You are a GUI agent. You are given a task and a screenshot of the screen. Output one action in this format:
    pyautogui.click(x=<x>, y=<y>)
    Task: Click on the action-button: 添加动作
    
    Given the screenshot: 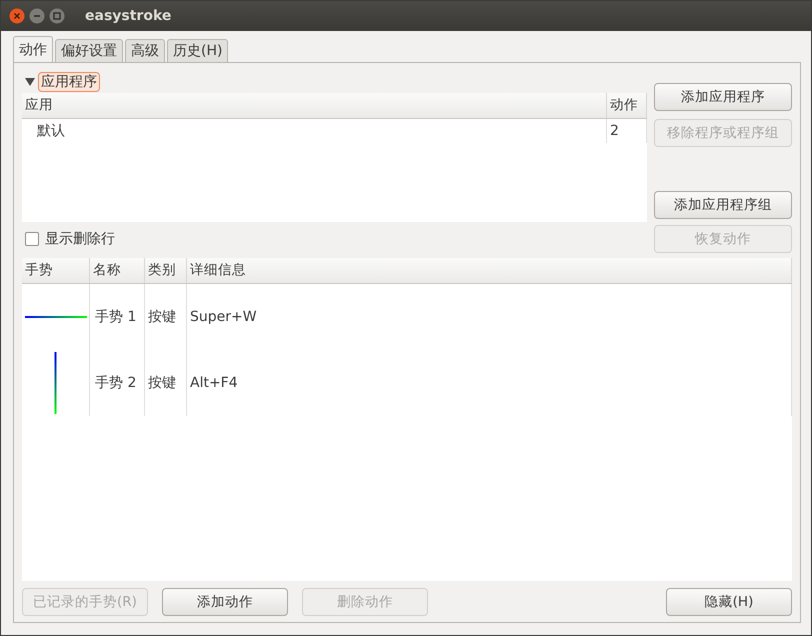 What is the action you would take?
    pyautogui.click(x=225, y=602)
    